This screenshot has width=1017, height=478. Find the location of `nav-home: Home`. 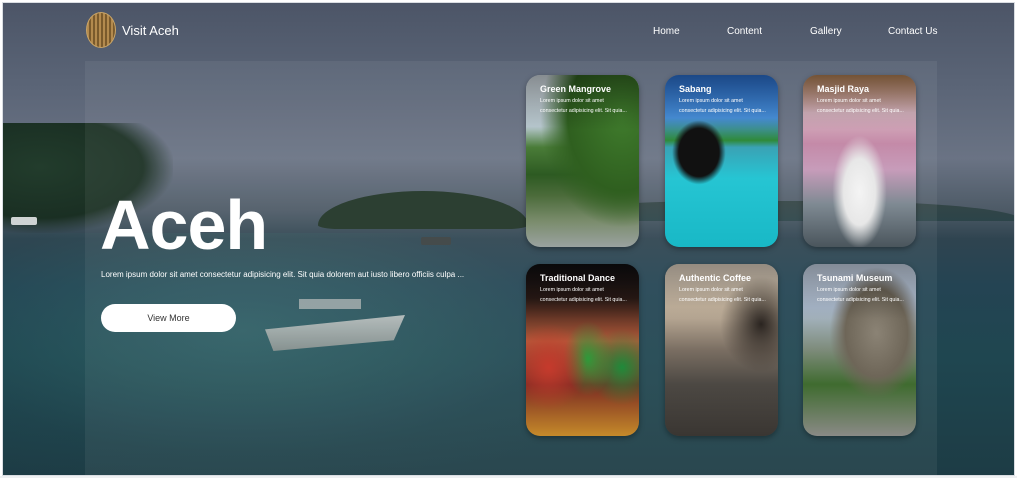

nav-home: Home is located at coordinates (666, 31).